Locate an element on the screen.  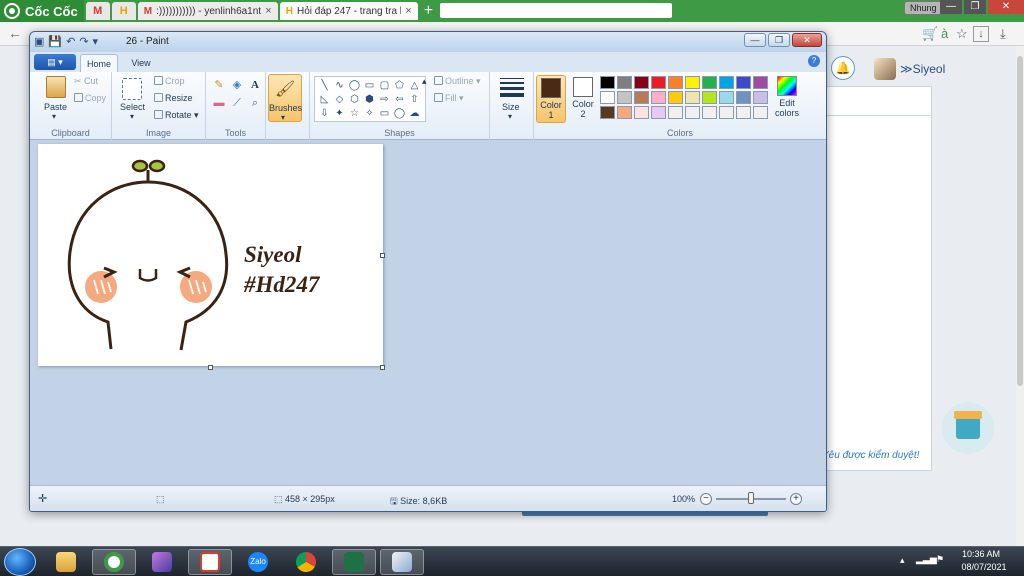
polygon-icon: ⬠ is located at coordinates (399, 86).